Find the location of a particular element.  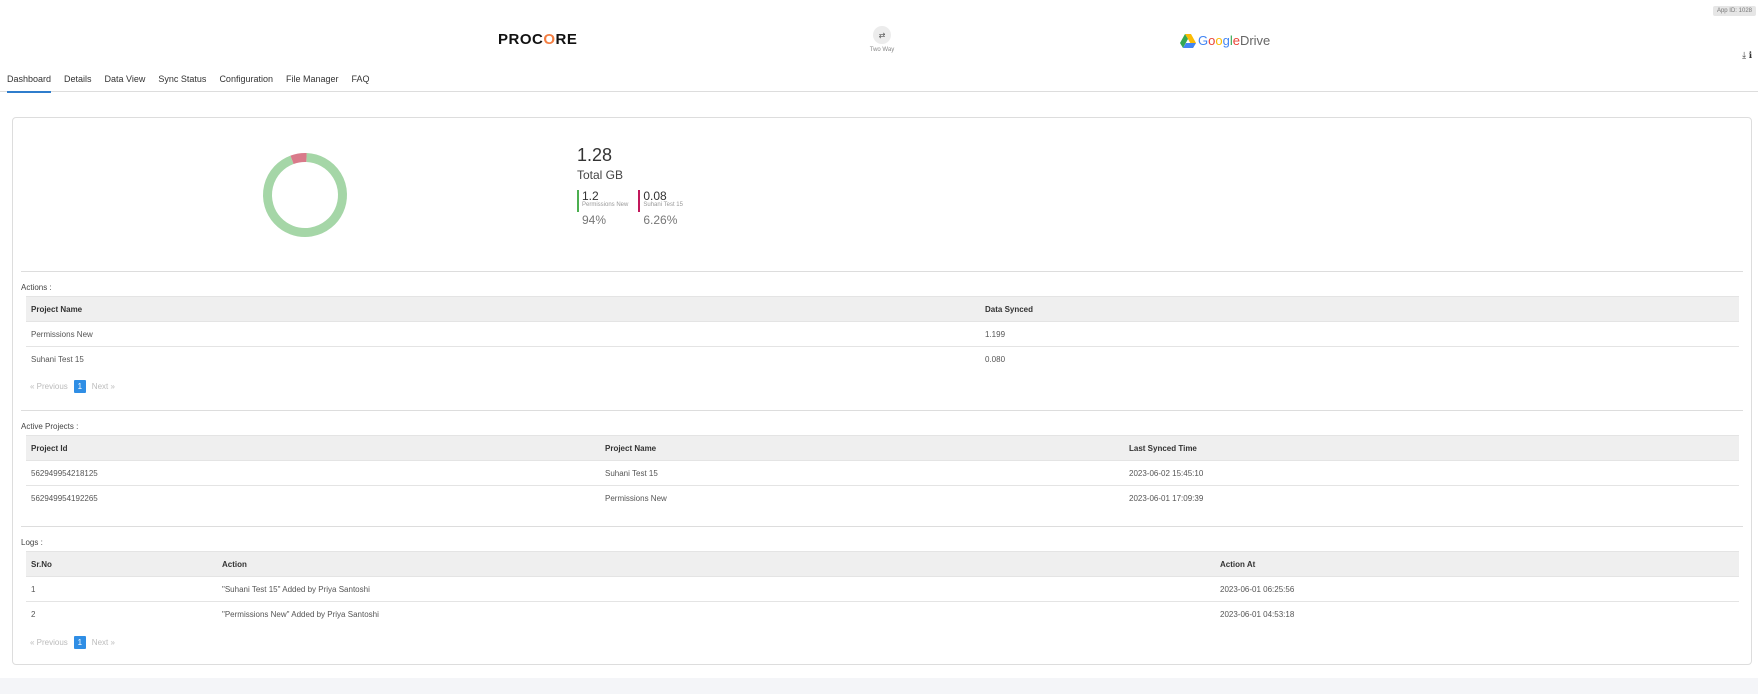

legend-percent: 6.26% is located at coordinates (660, 220).